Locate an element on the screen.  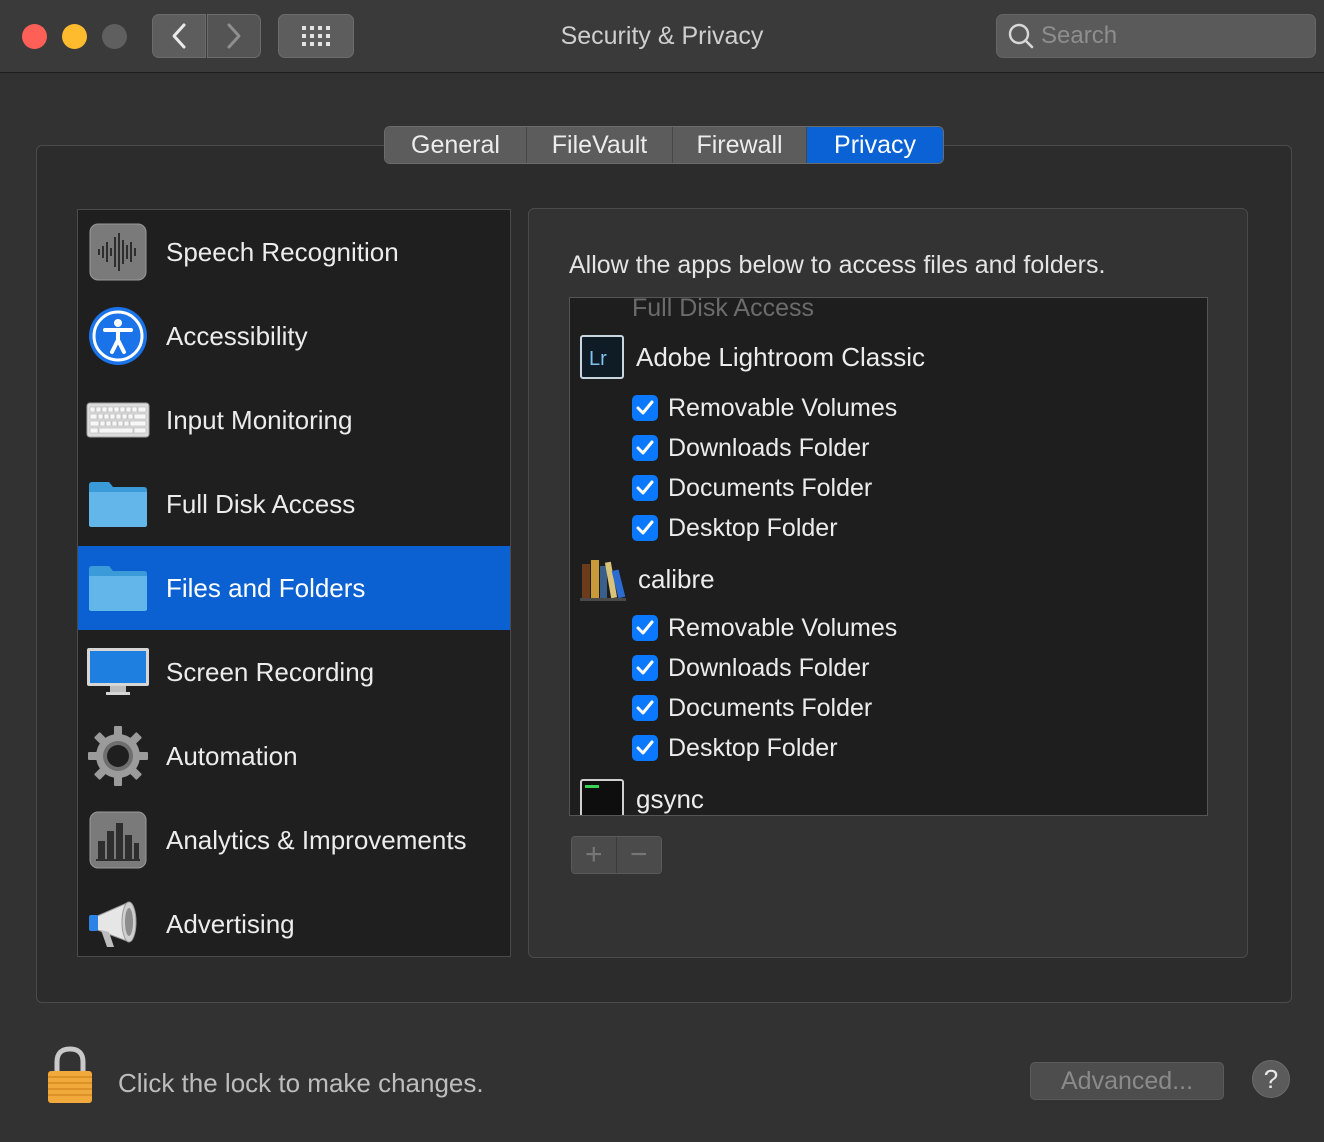
bar-chart-icon is located at coordinates (118, 840).